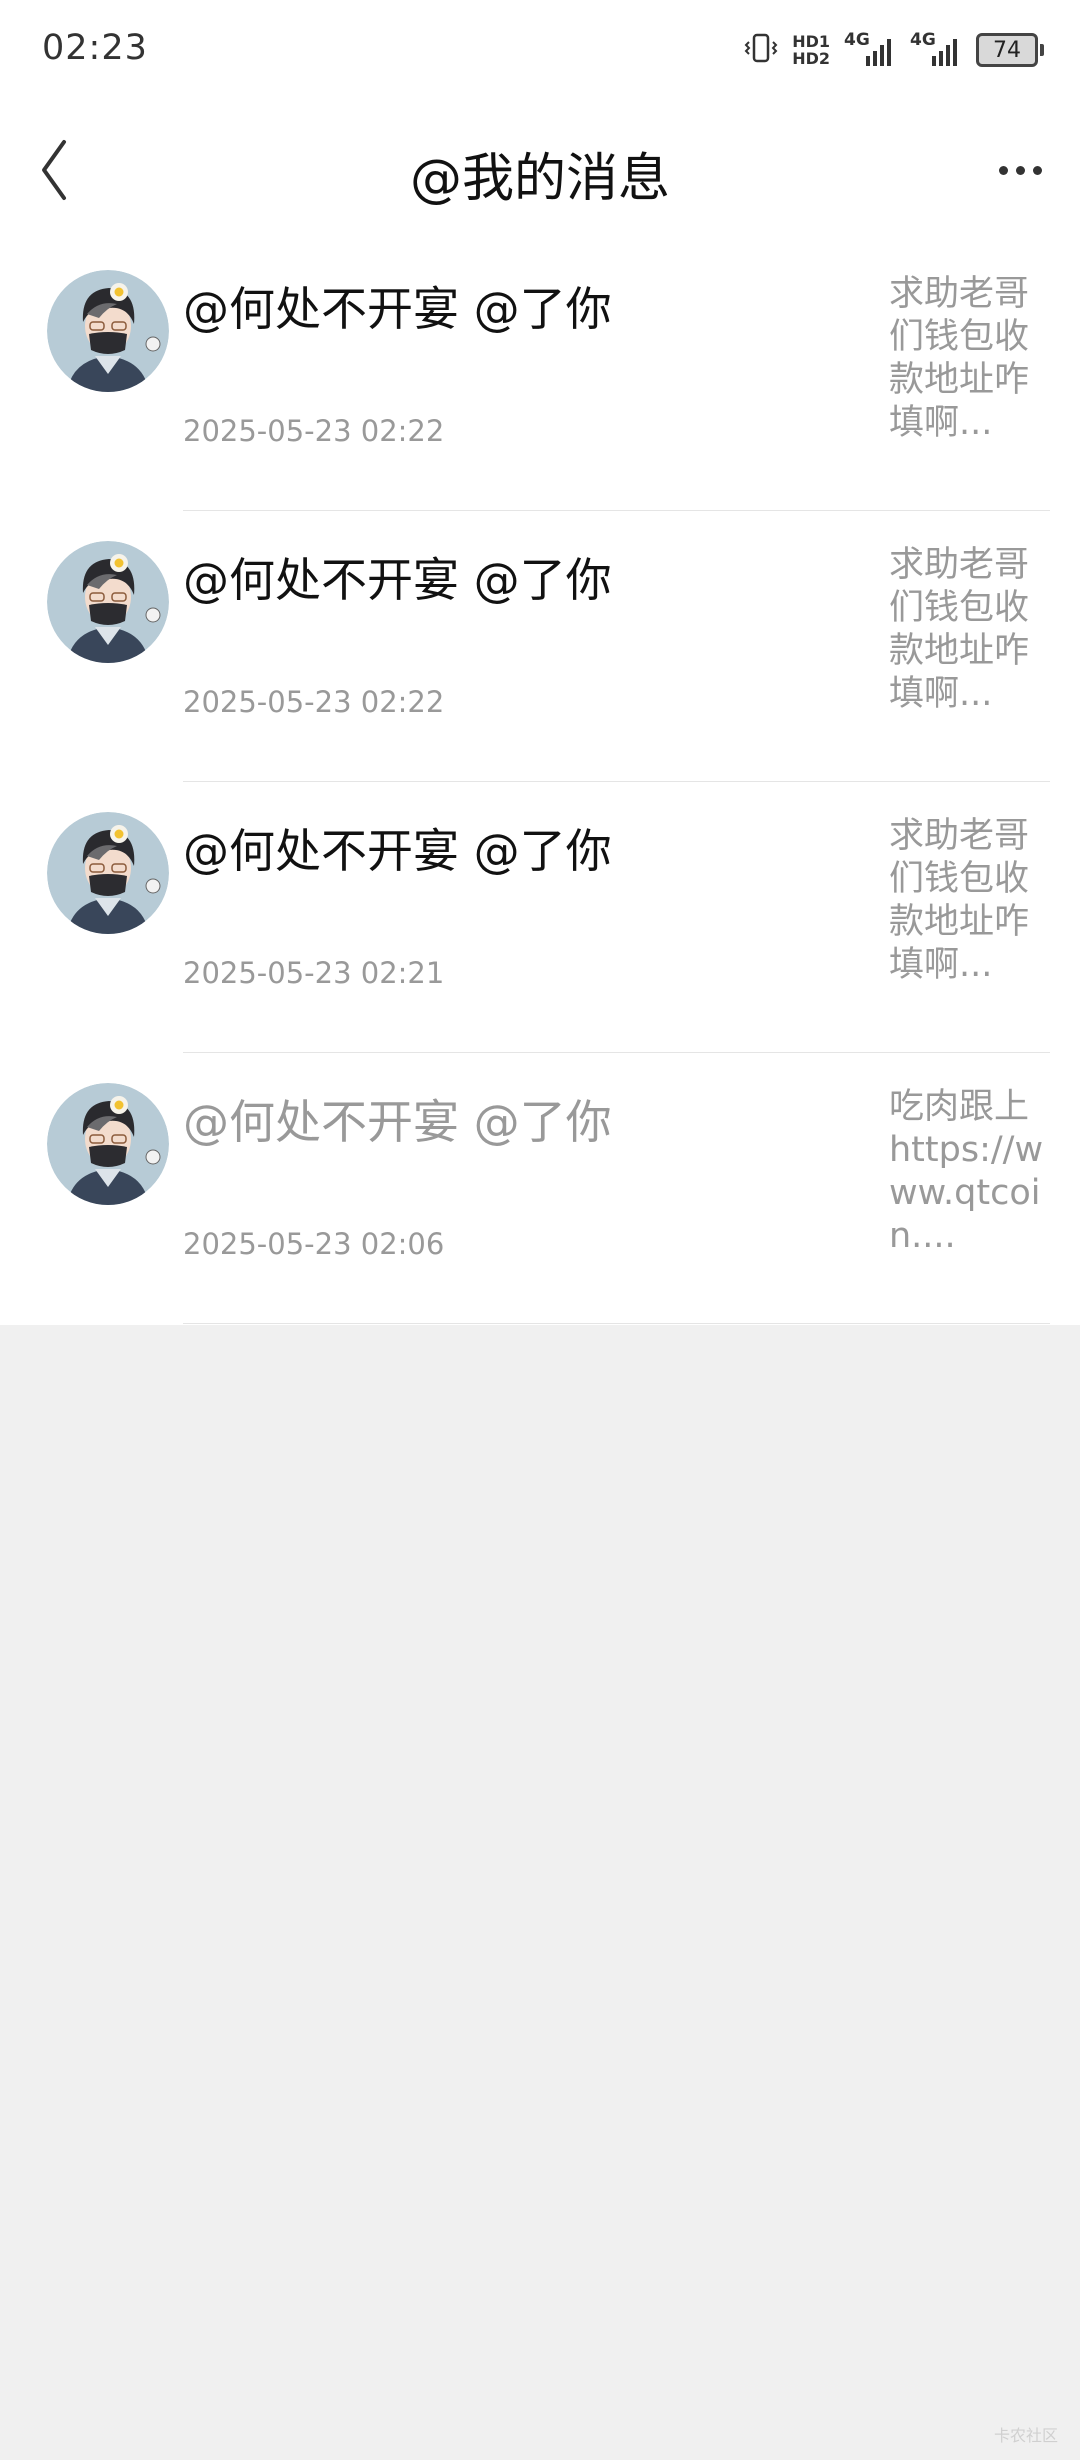 The image size is (1080, 2460). What do you see at coordinates (761, 50) in the screenshot?
I see `vibrate-icon` at bounding box center [761, 50].